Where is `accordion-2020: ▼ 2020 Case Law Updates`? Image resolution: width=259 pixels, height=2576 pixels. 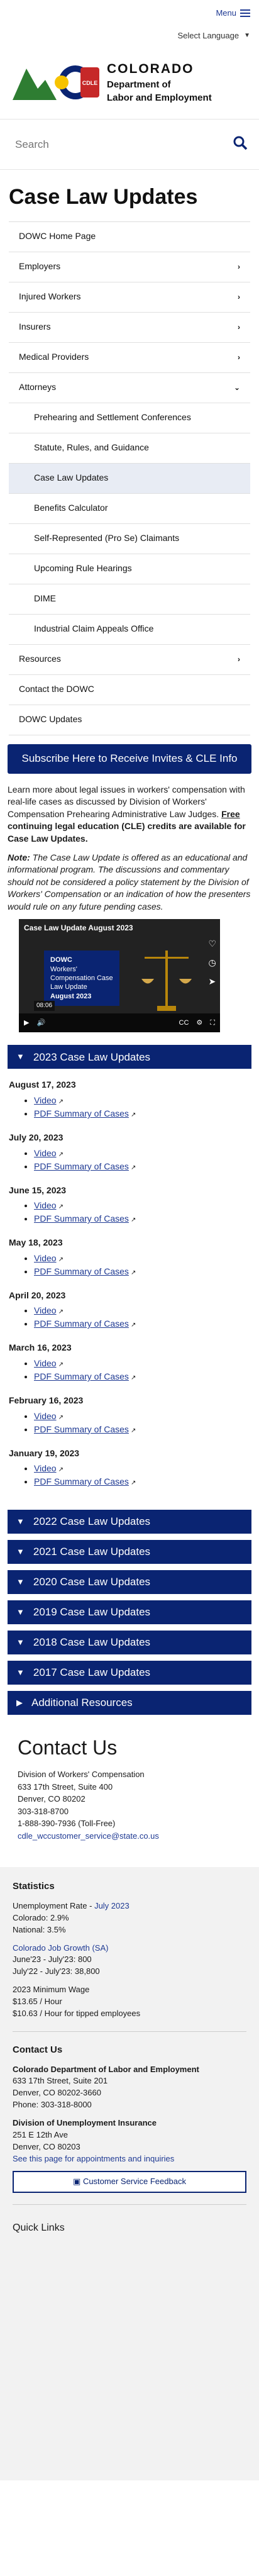 accordion-2020: ▼ 2020 Case Law Updates is located at coordinates (129, 1582).